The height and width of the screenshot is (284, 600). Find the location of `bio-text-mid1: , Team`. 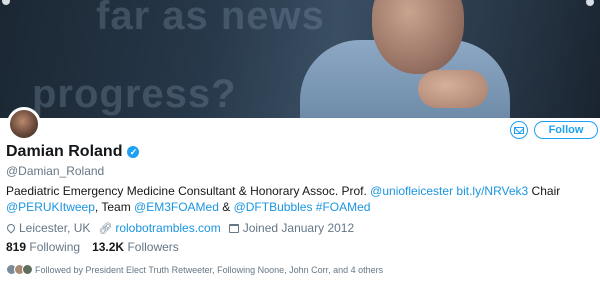

bio-text-mid1: , Team is located at coordinates (114, 207).